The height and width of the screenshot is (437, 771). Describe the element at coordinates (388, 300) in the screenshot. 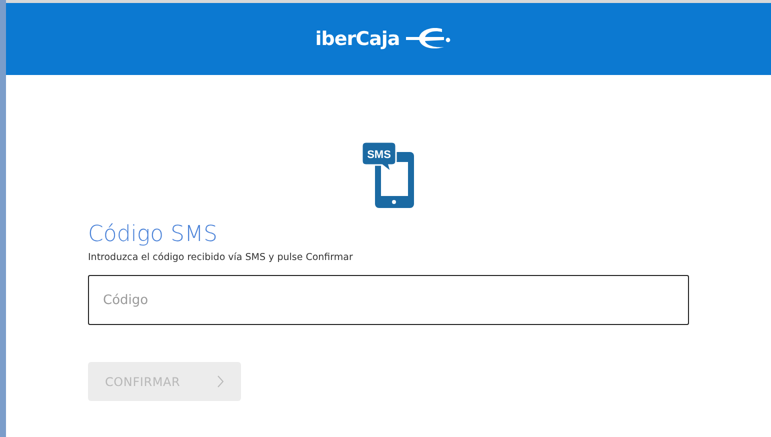

I see `code-input-field: Código` at that location.